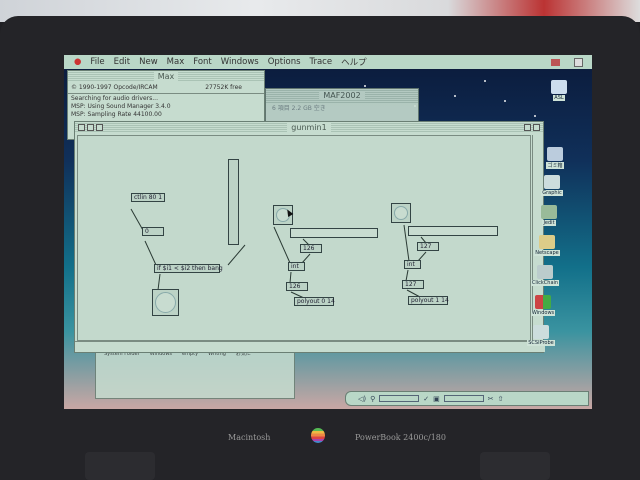  Describe the element at coordinates (543, 302) in the screenshot. I see `windows-icon` at that location.